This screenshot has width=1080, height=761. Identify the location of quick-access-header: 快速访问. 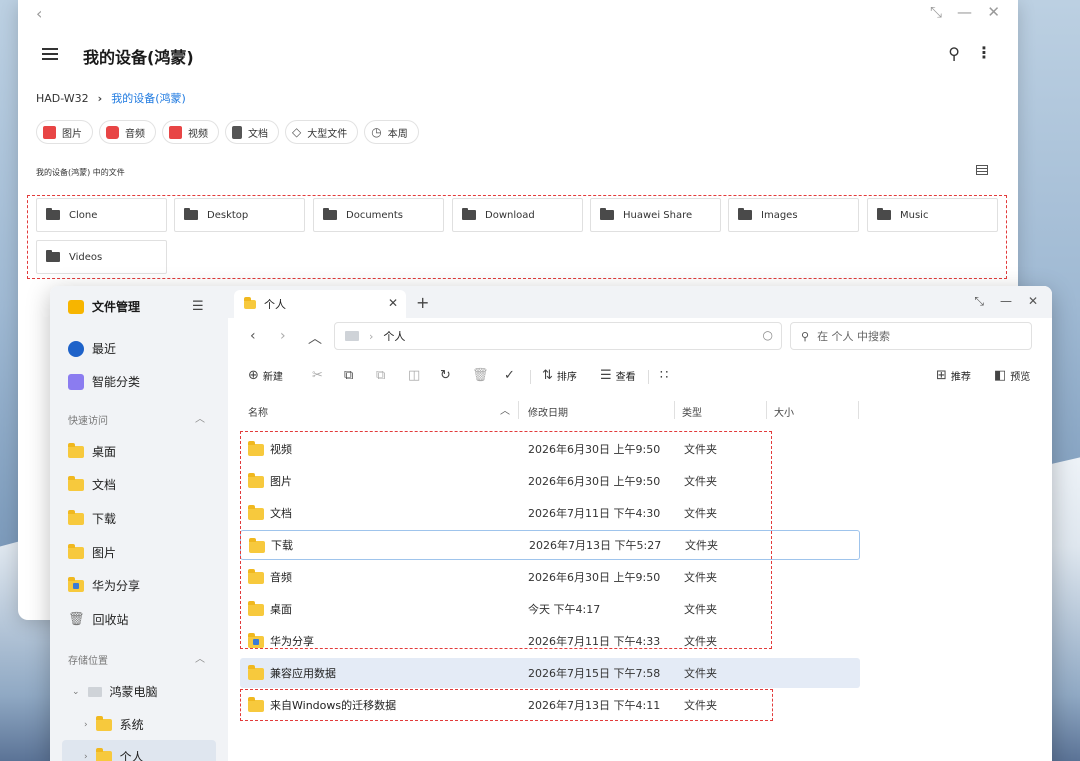
(88, 419).